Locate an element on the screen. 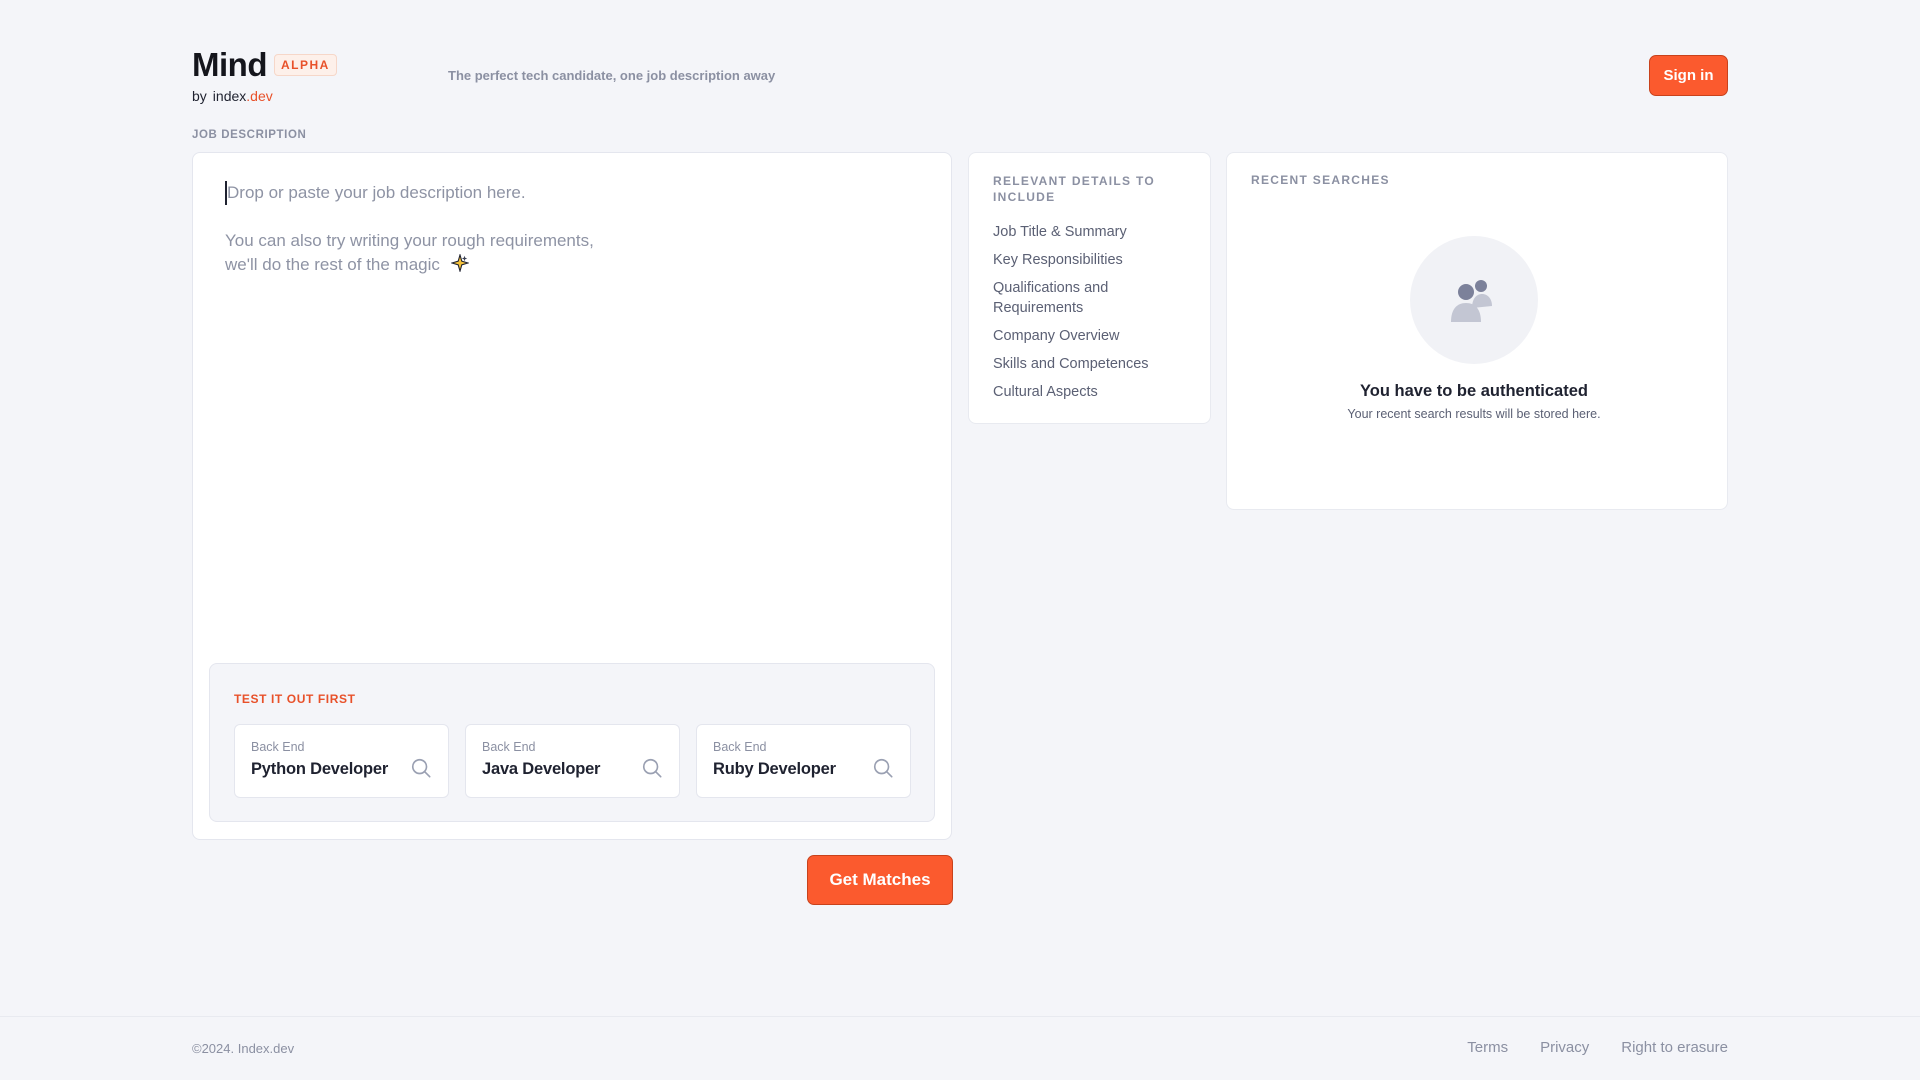 Image resolution: width=1920 pixels, height=1080 pixels. sample-java-developer: Back End Java Developer is located at coordinates (572, 761).